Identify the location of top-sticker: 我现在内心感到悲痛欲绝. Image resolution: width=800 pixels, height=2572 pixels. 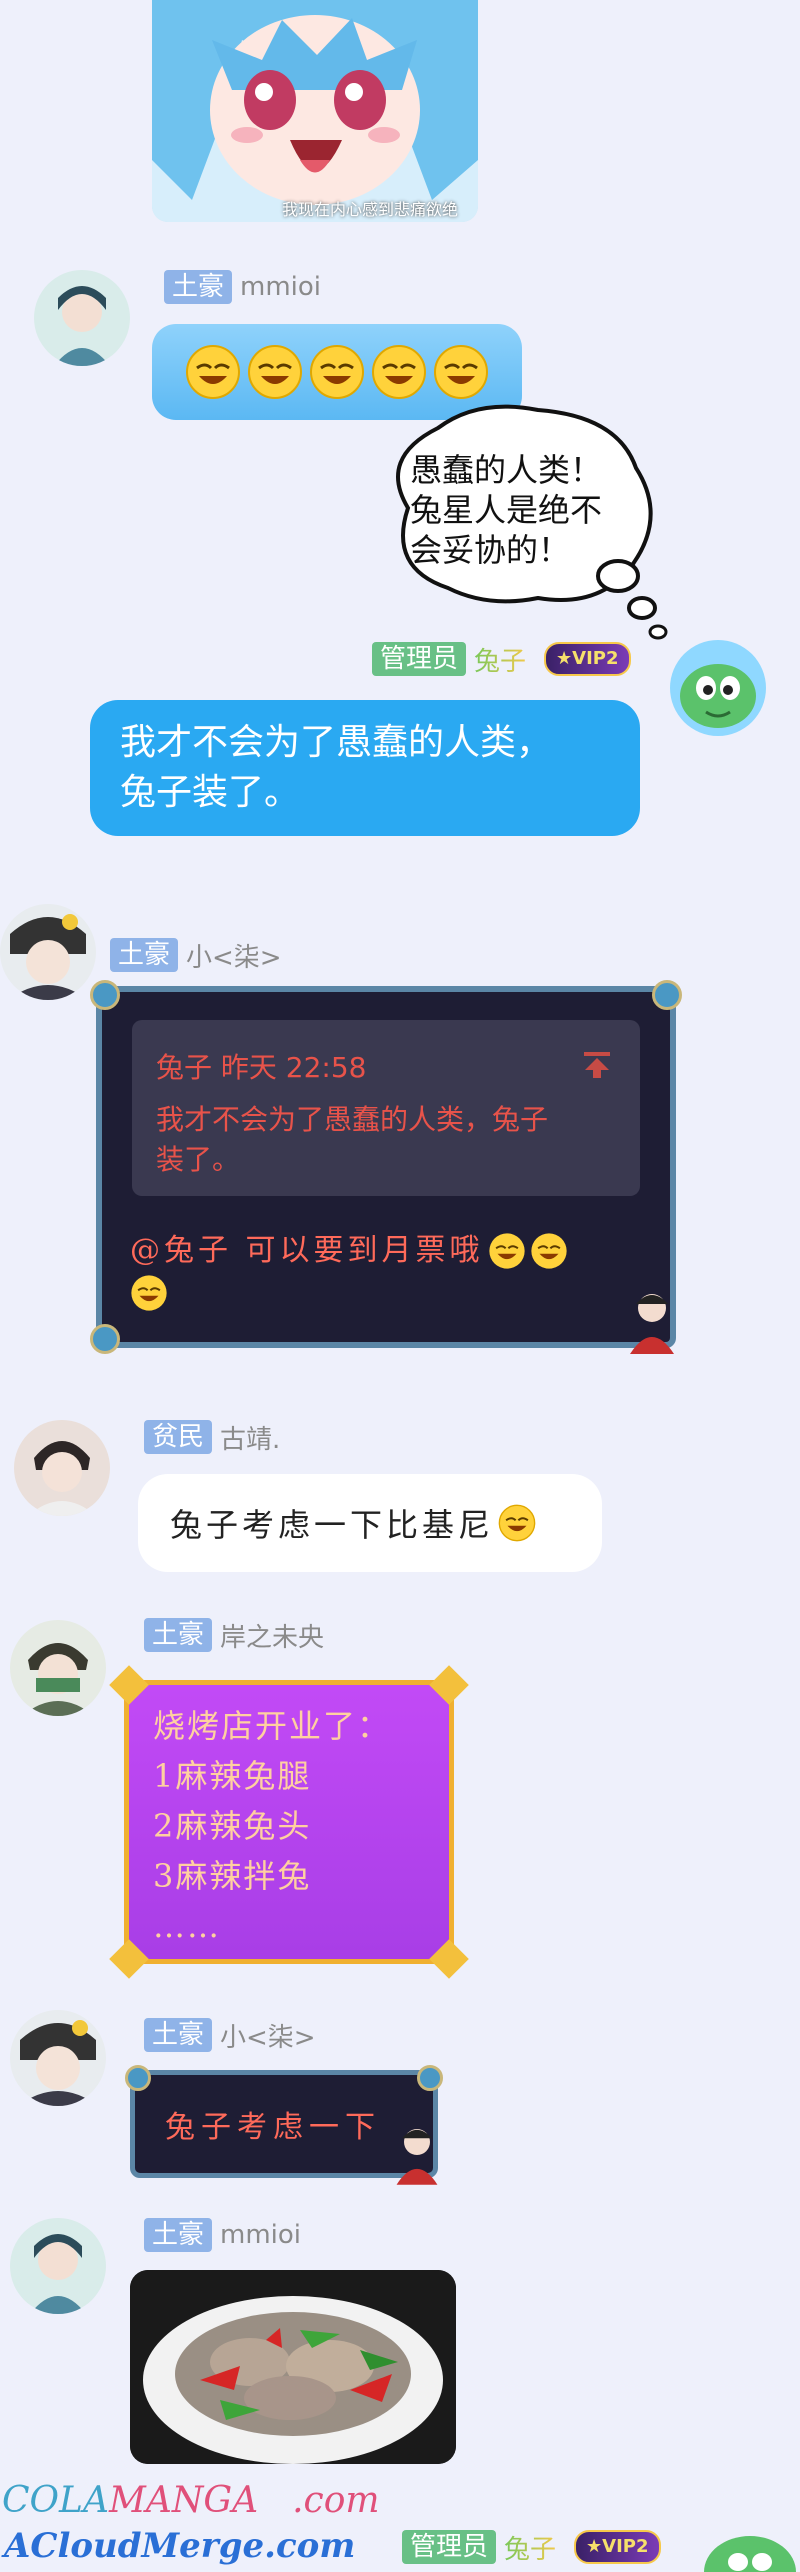
(315, 111).